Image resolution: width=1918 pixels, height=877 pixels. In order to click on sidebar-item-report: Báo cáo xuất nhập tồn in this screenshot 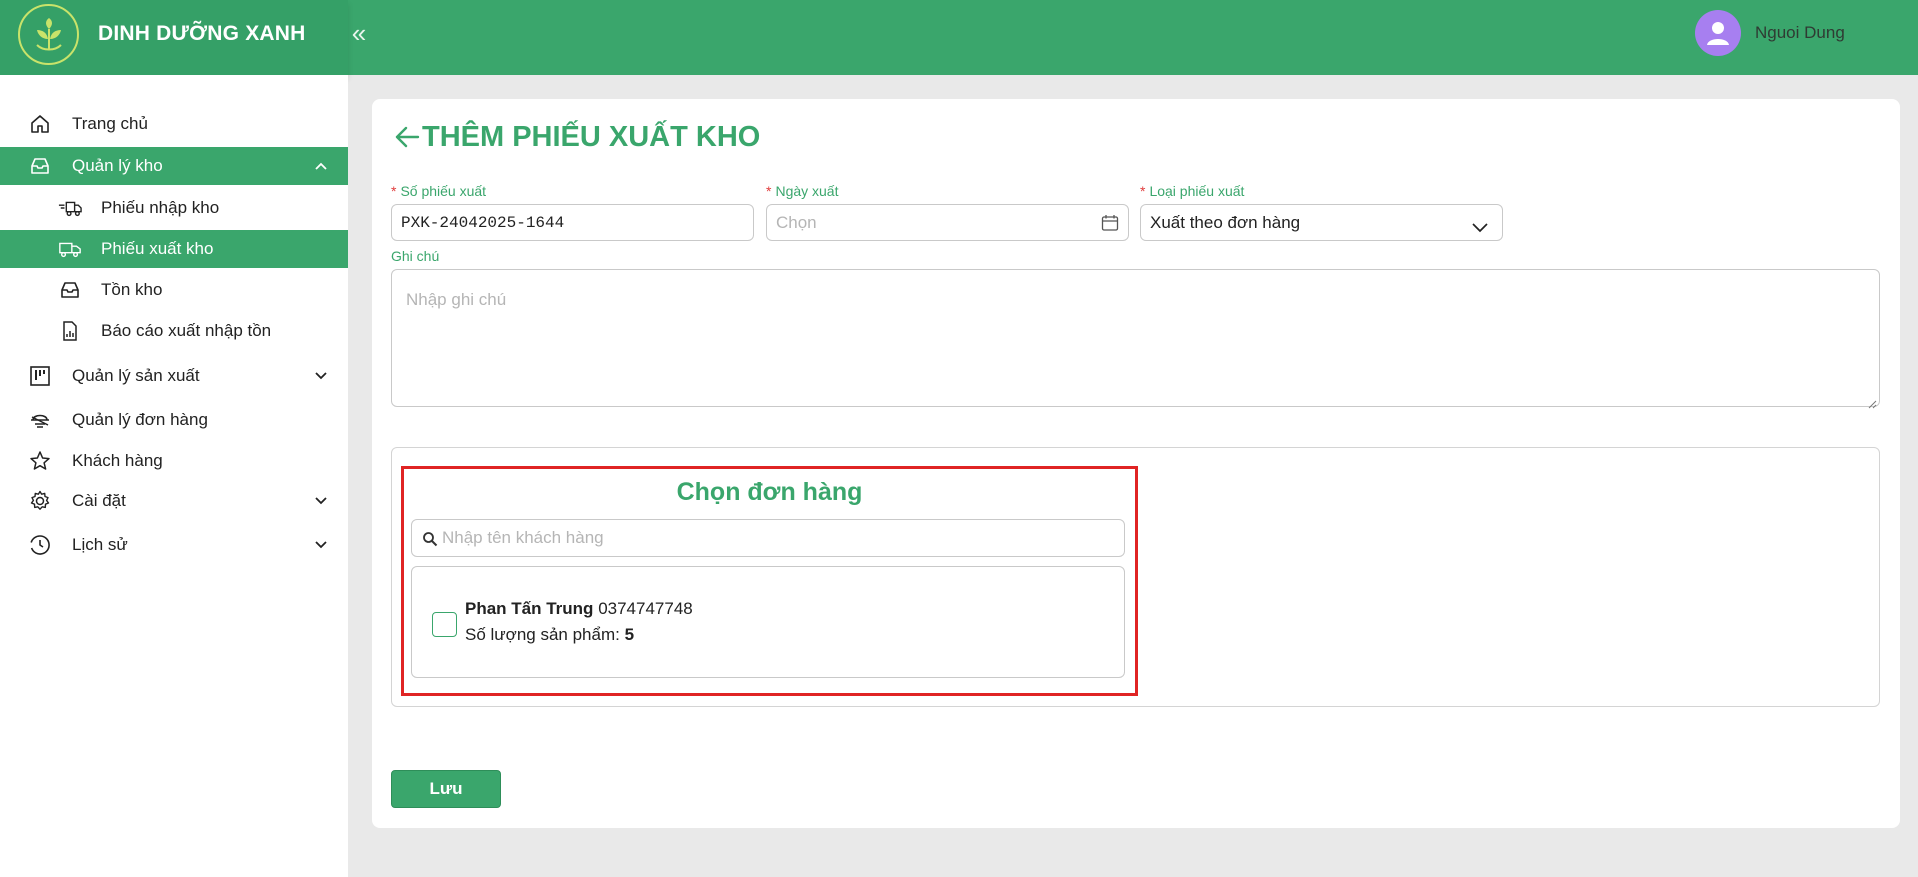, I will do `click(174, 331)`.